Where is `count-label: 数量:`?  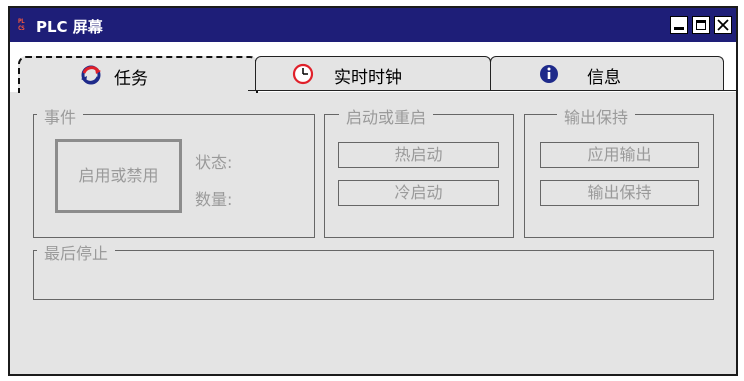
count-label: 数量: is located at coordinates (214, 199).